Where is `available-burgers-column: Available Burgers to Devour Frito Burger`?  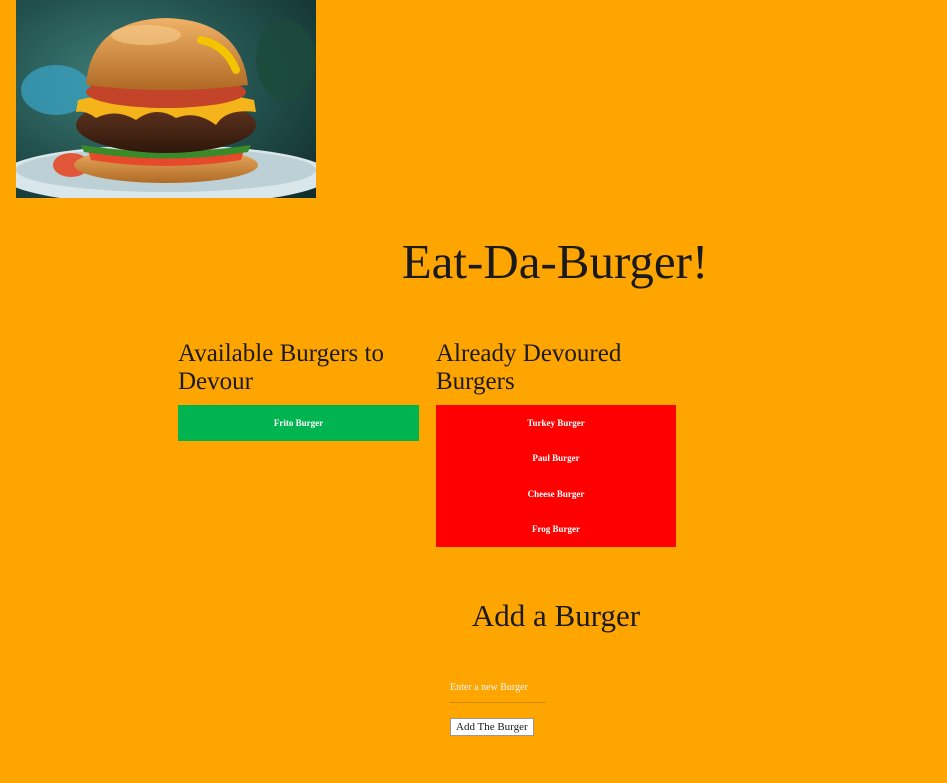 available-burgers-column: Available Burgers to Devour Frito Burger is located at coordinates (298, 389).